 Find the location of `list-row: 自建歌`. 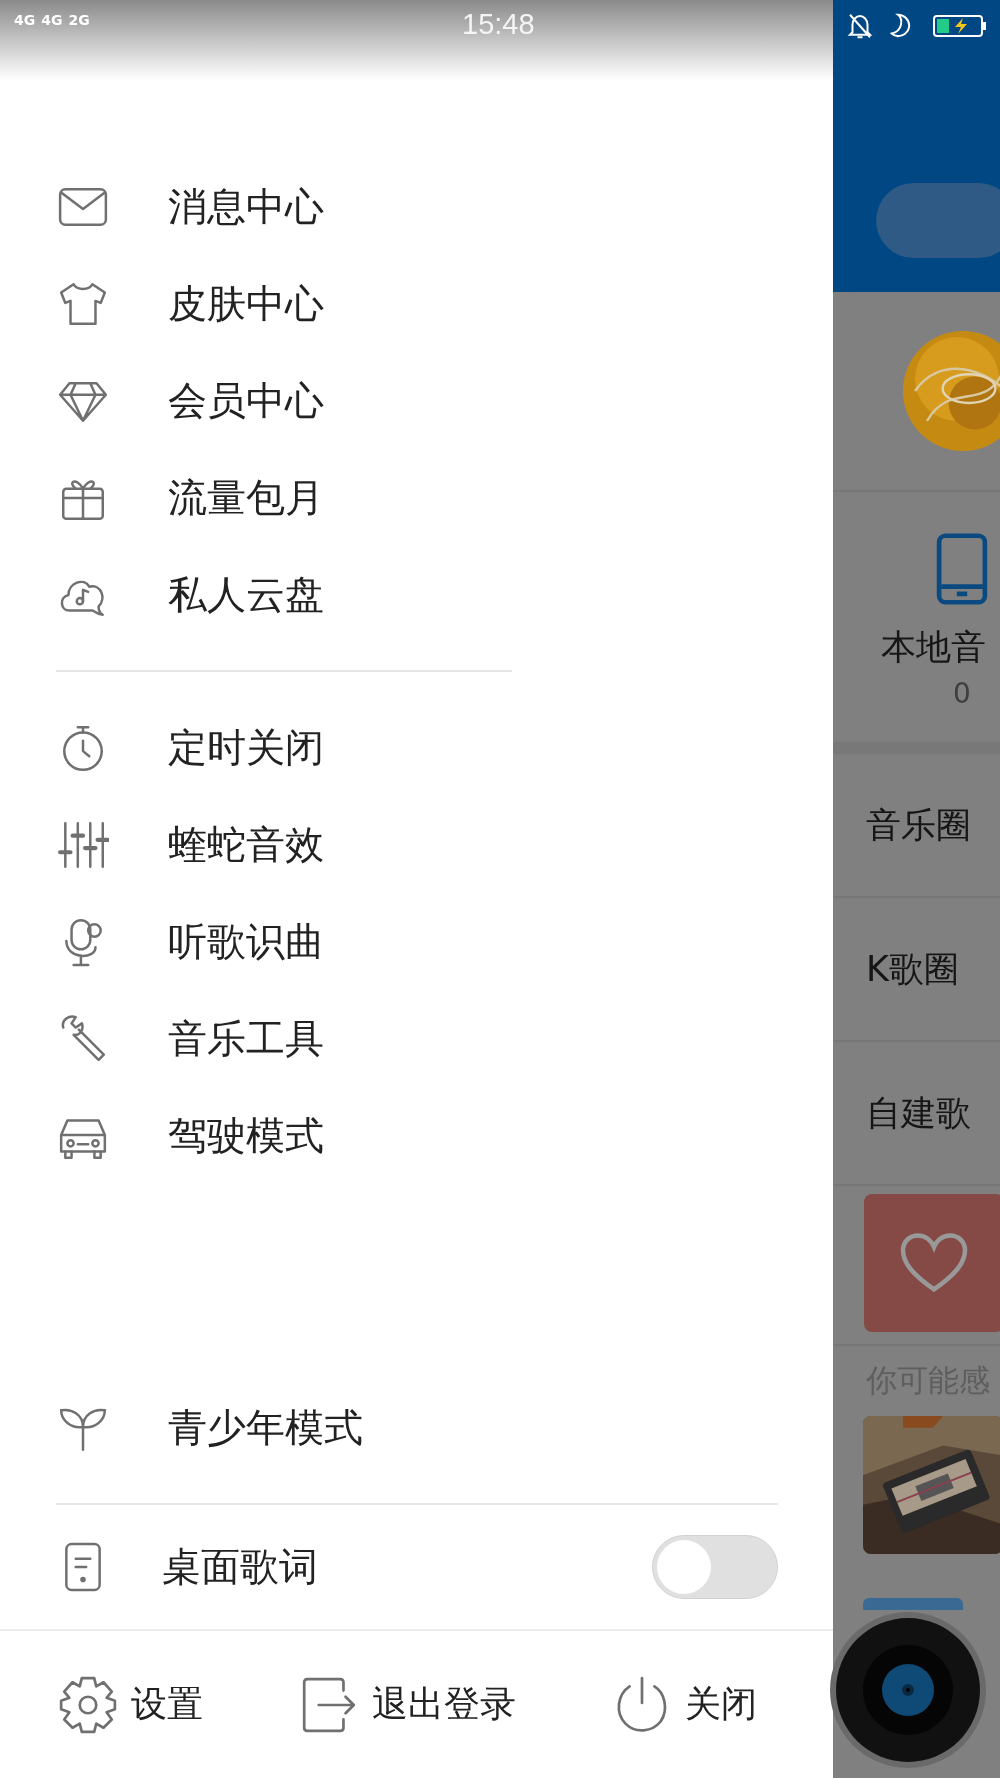

list-row: 自建歌 is located at coordinates (916, 1114).